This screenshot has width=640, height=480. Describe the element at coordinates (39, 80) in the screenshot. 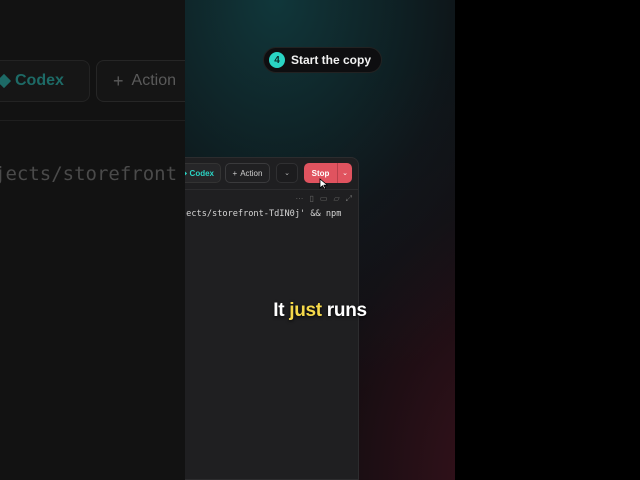

I see `bg-codex-label: Codex` at that location.